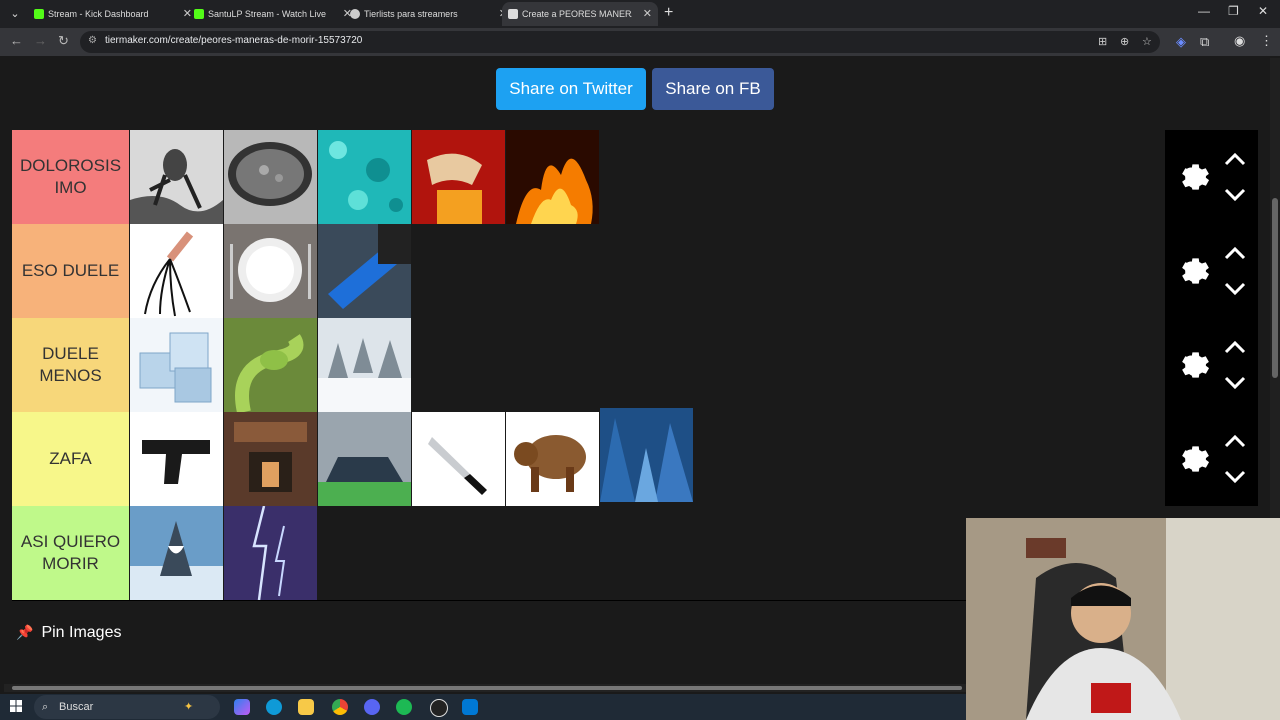 This screenshot has width=1280, height=720. Describe the element at coordinates (189, 707) in the screenshot. I see `copilot-sparkle-icon: ✦` at that location.